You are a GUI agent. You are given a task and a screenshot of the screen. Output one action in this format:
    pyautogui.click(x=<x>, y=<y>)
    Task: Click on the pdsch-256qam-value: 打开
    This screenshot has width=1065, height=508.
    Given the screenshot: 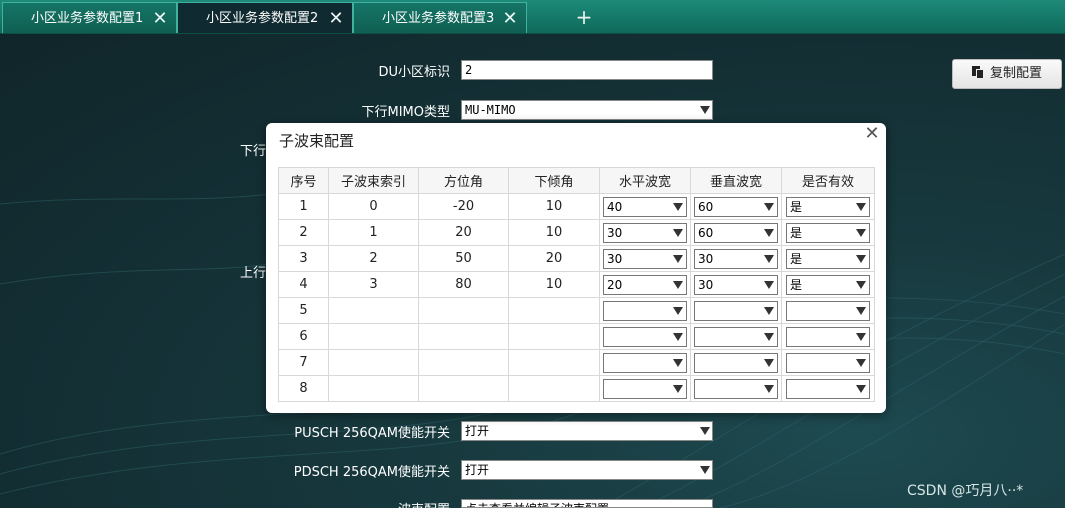 What is the action you would take?
    pyautogui.click(x=477, y=470)
    